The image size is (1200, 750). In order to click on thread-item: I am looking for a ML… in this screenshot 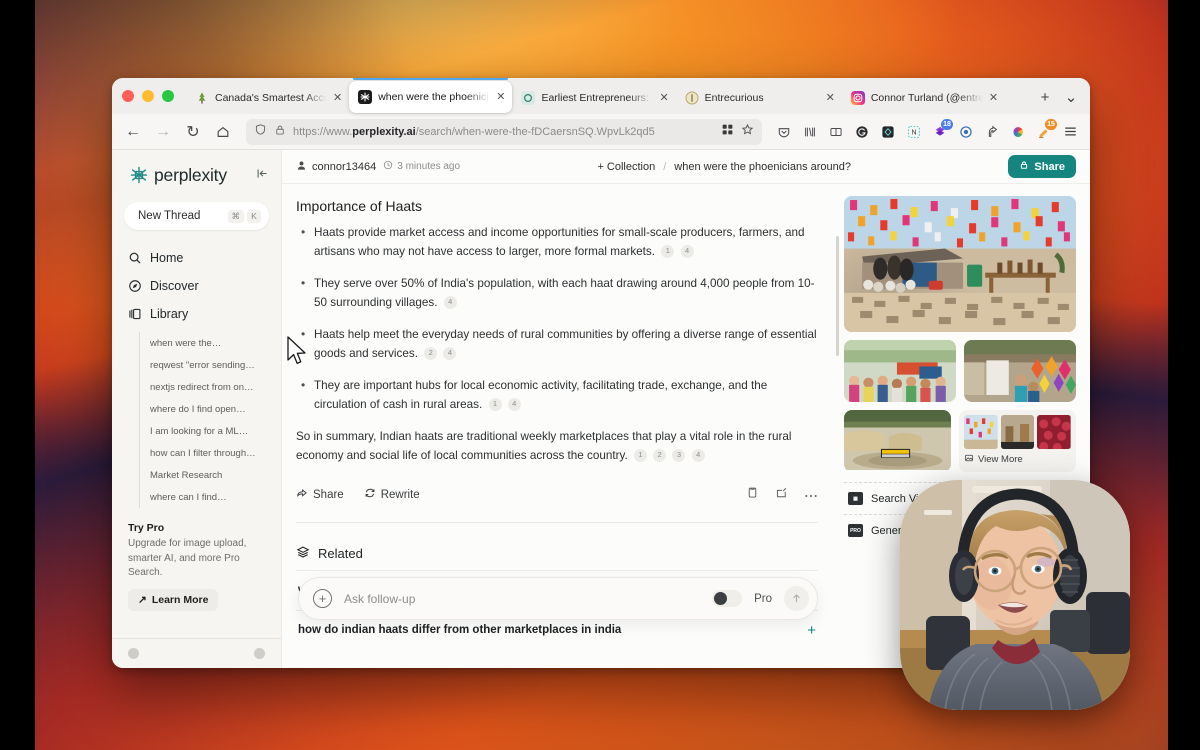, I will do `click(210, 431)`.